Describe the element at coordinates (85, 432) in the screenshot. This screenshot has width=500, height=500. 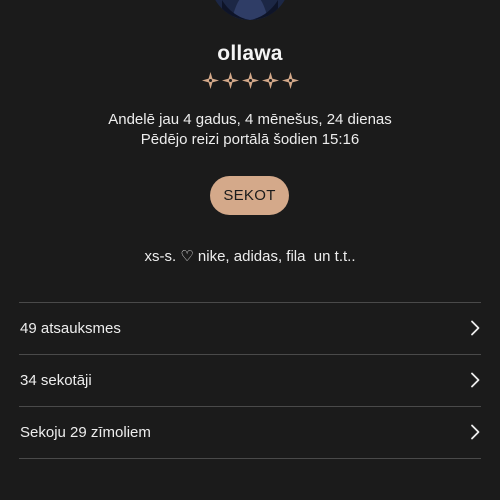
I see `followed-brands-link-label: Sekoju 29 zīmoliem` at that location.